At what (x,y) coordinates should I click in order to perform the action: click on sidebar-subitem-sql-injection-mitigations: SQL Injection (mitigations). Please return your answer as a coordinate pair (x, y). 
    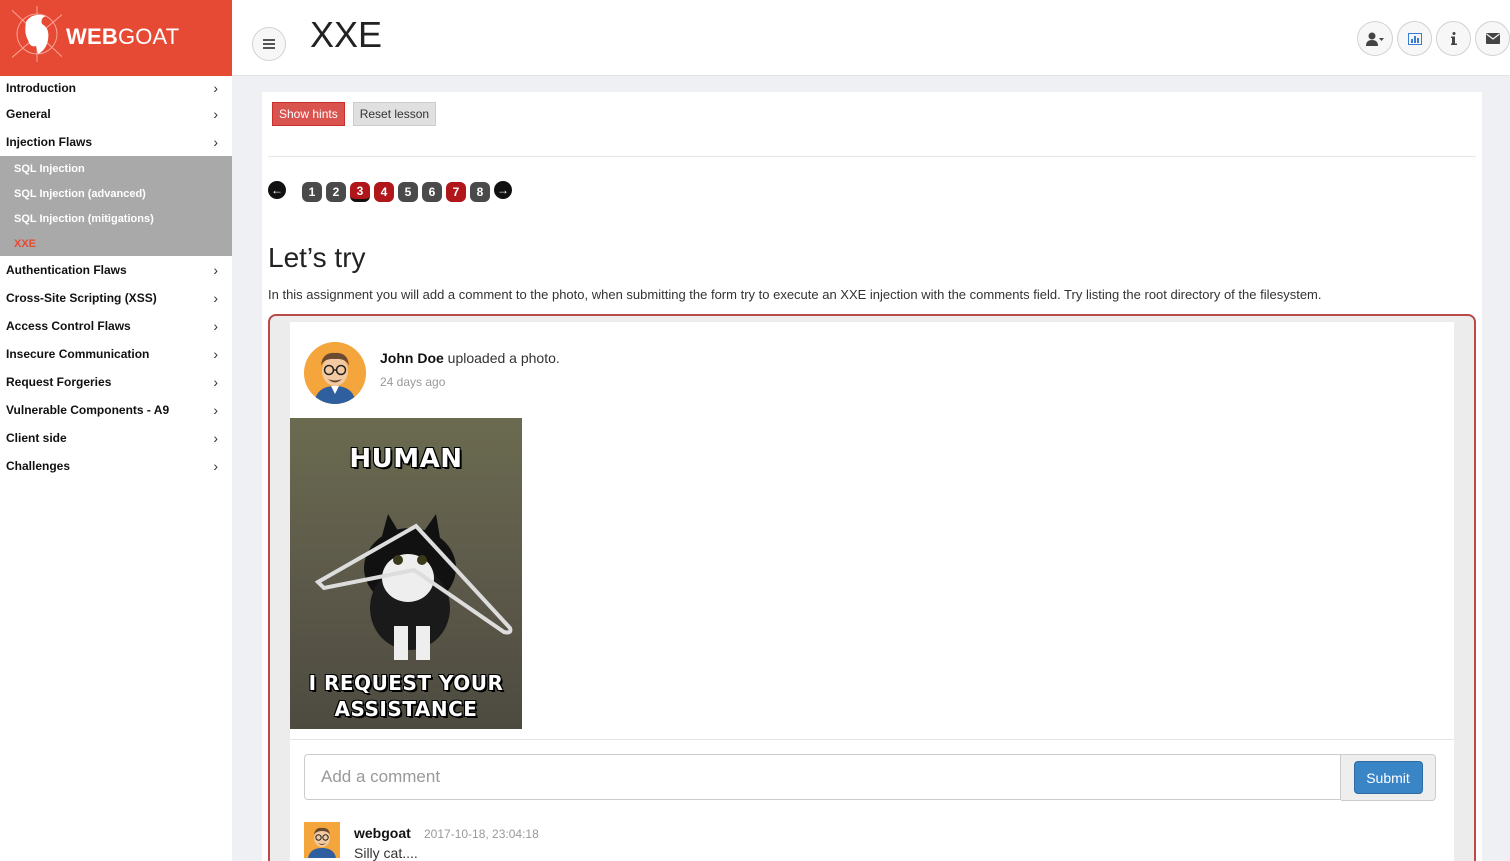
    Looking at the image, I should click on (116, 218).